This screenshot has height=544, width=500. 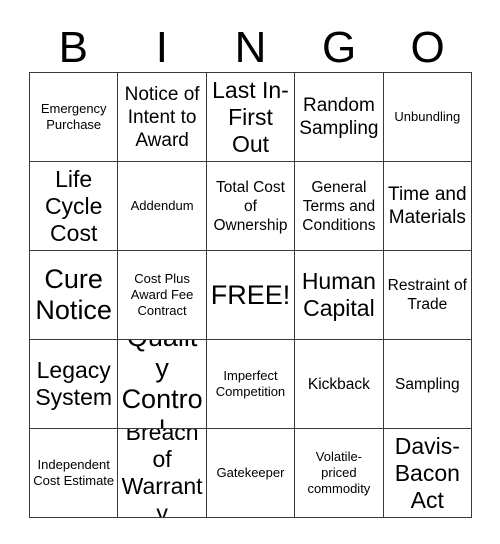 I want to click on bingo-cell: Restraint of Trade, so click(x=427, y=295).